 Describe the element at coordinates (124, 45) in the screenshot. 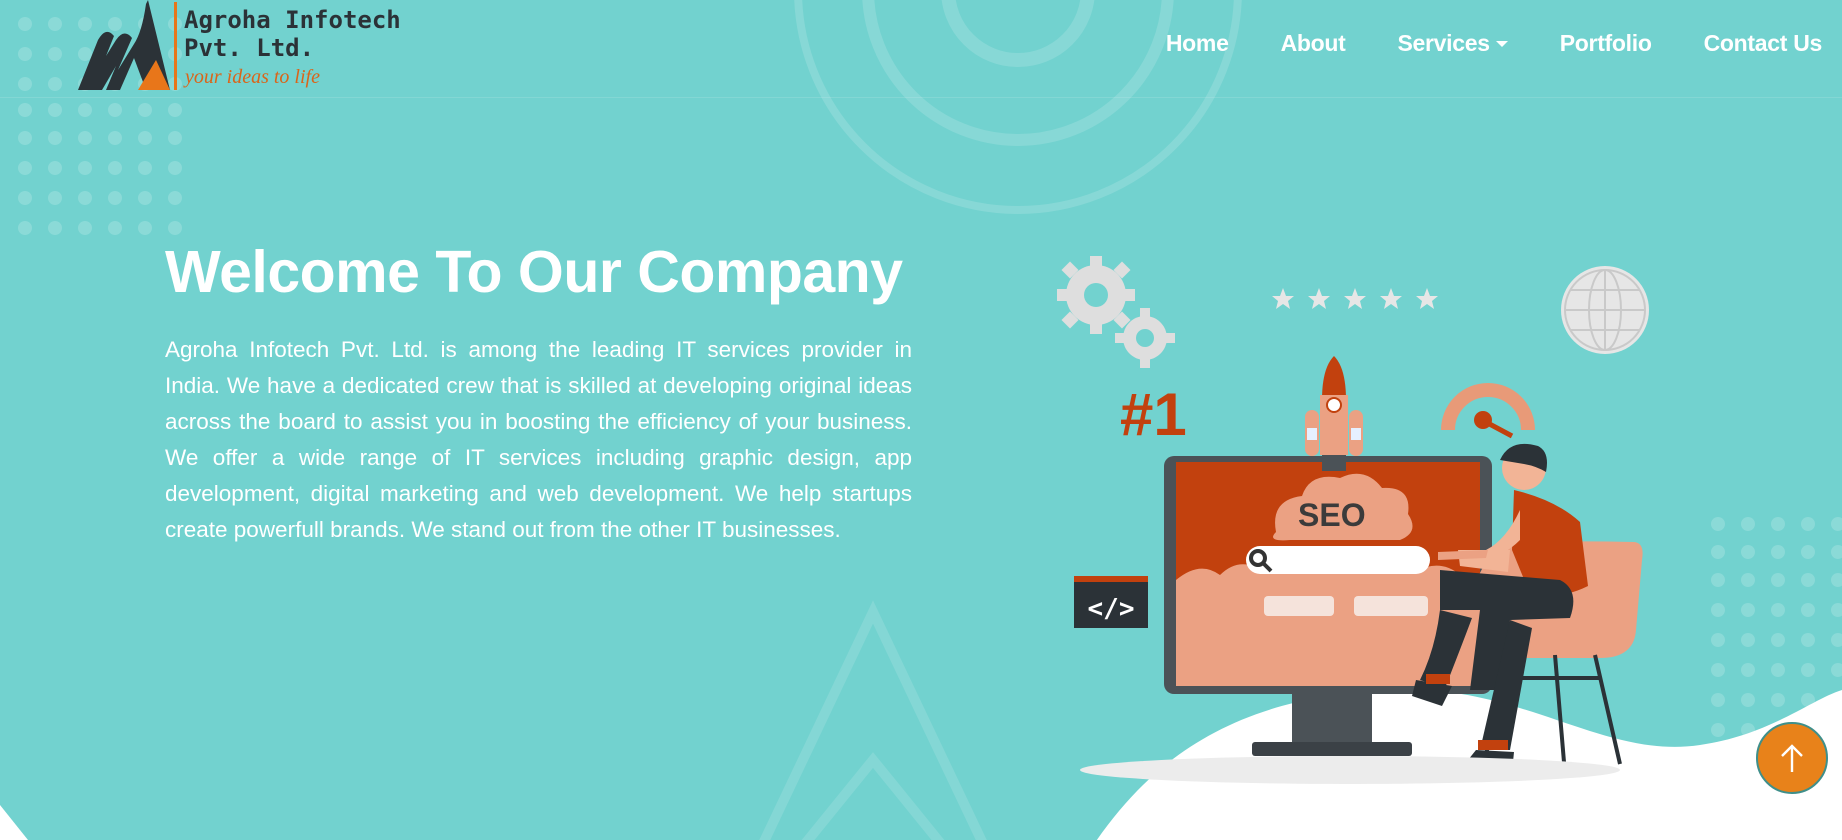

I see `logo-mark-icon` at that location.